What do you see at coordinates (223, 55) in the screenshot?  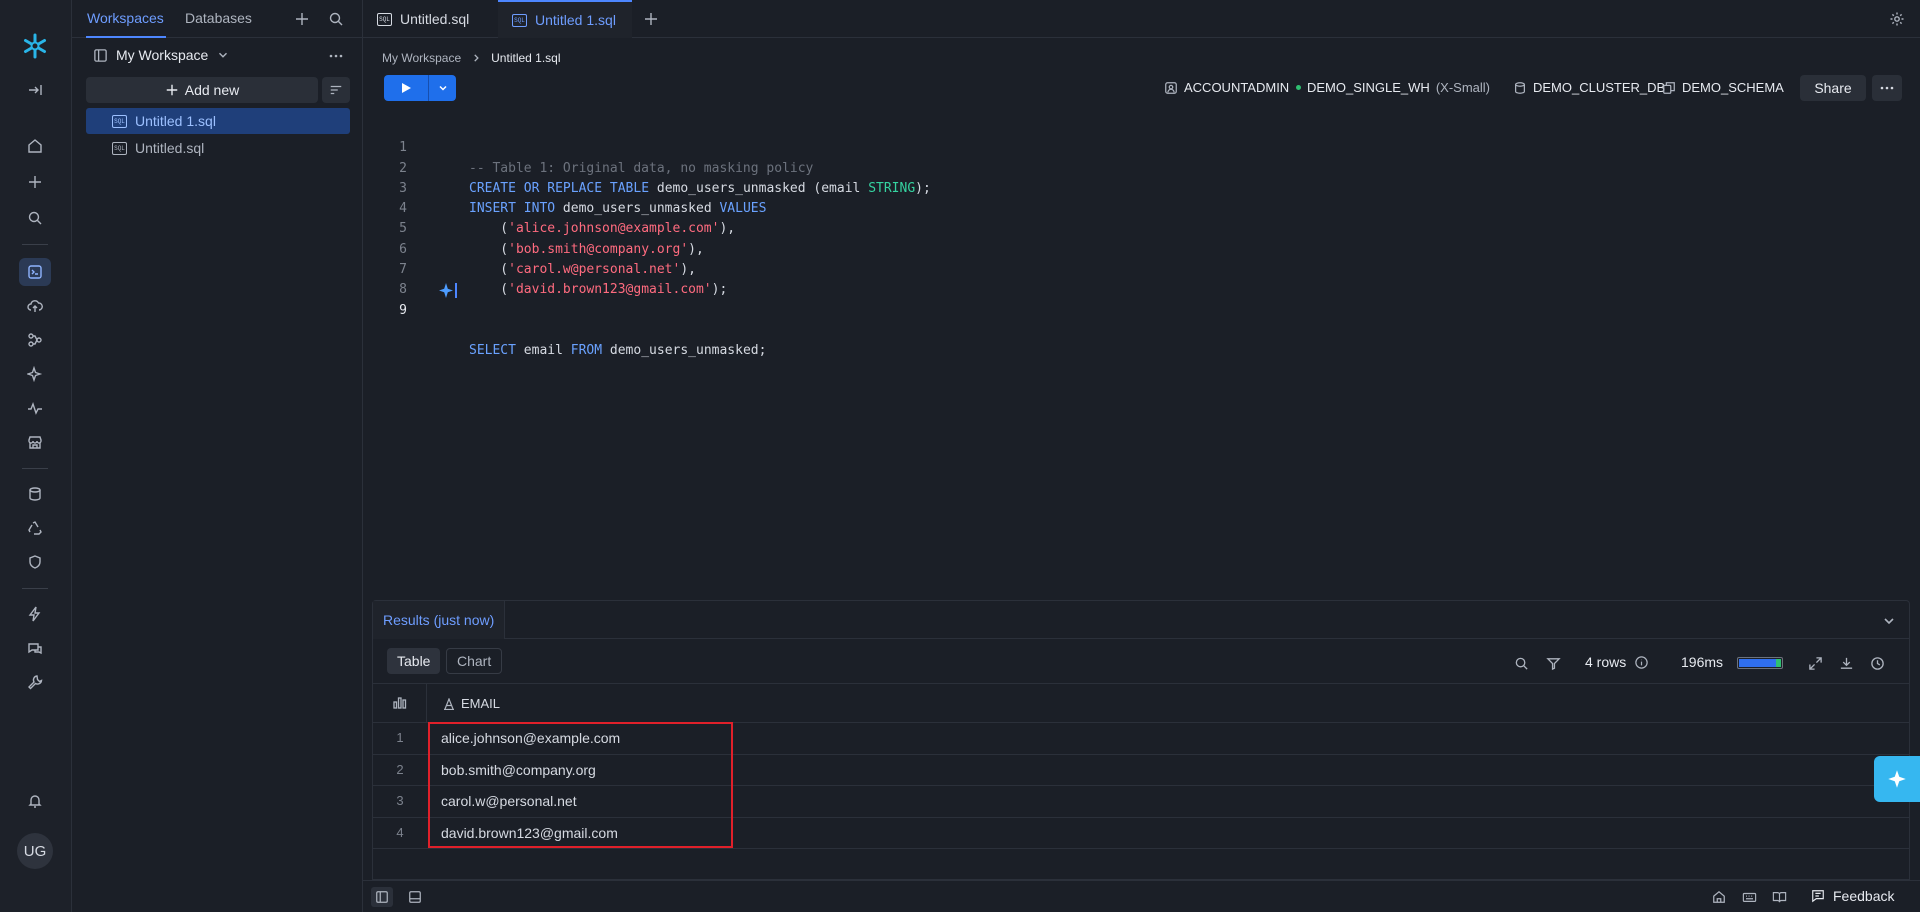 I see `chevron-down-icon` at bounding box center [223, 55].